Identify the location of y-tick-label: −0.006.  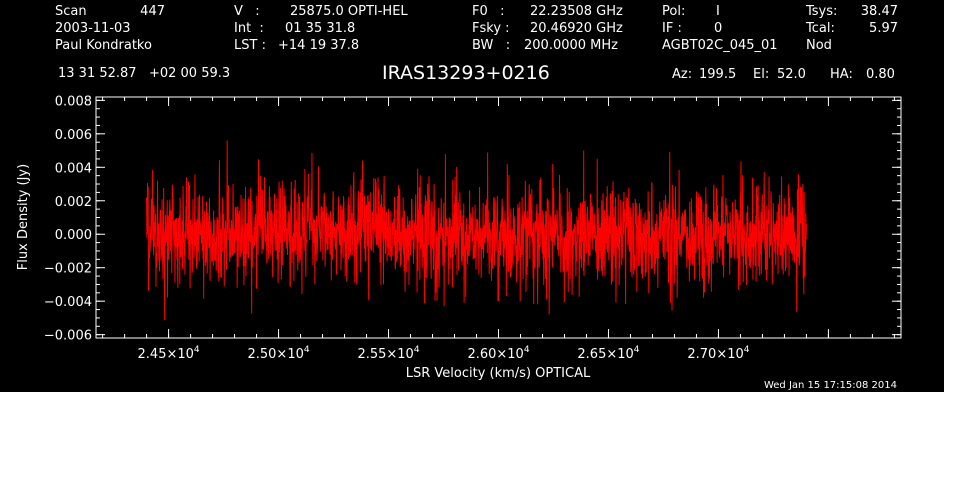
(68, 336).